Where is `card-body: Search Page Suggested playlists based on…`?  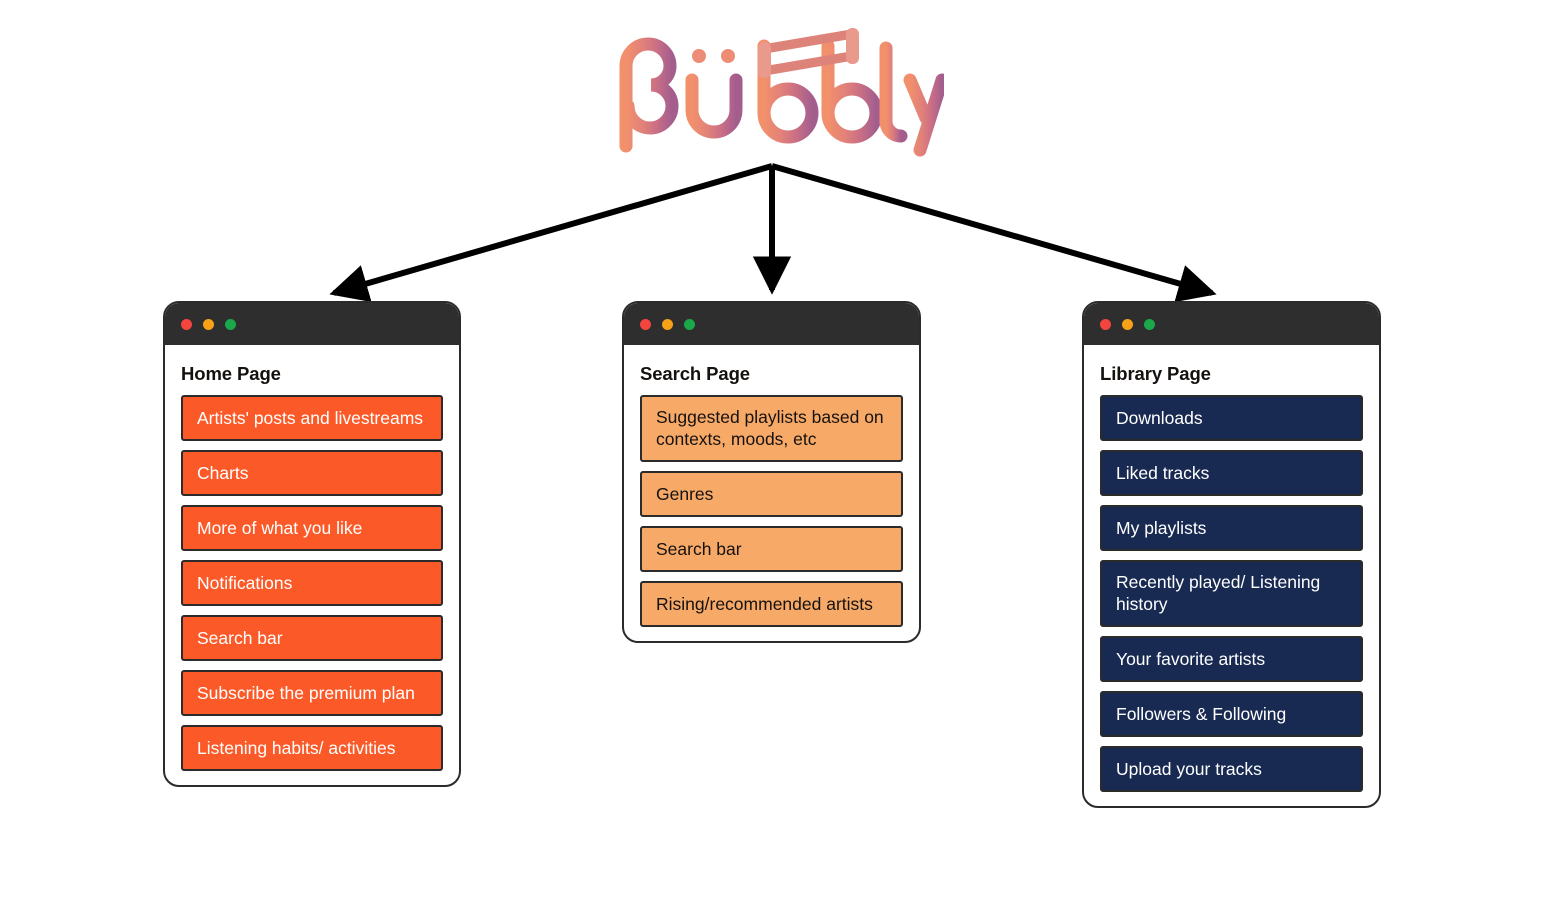 card-body: Search Page Suggested playlists based on… is located at coordinates (771, 493).